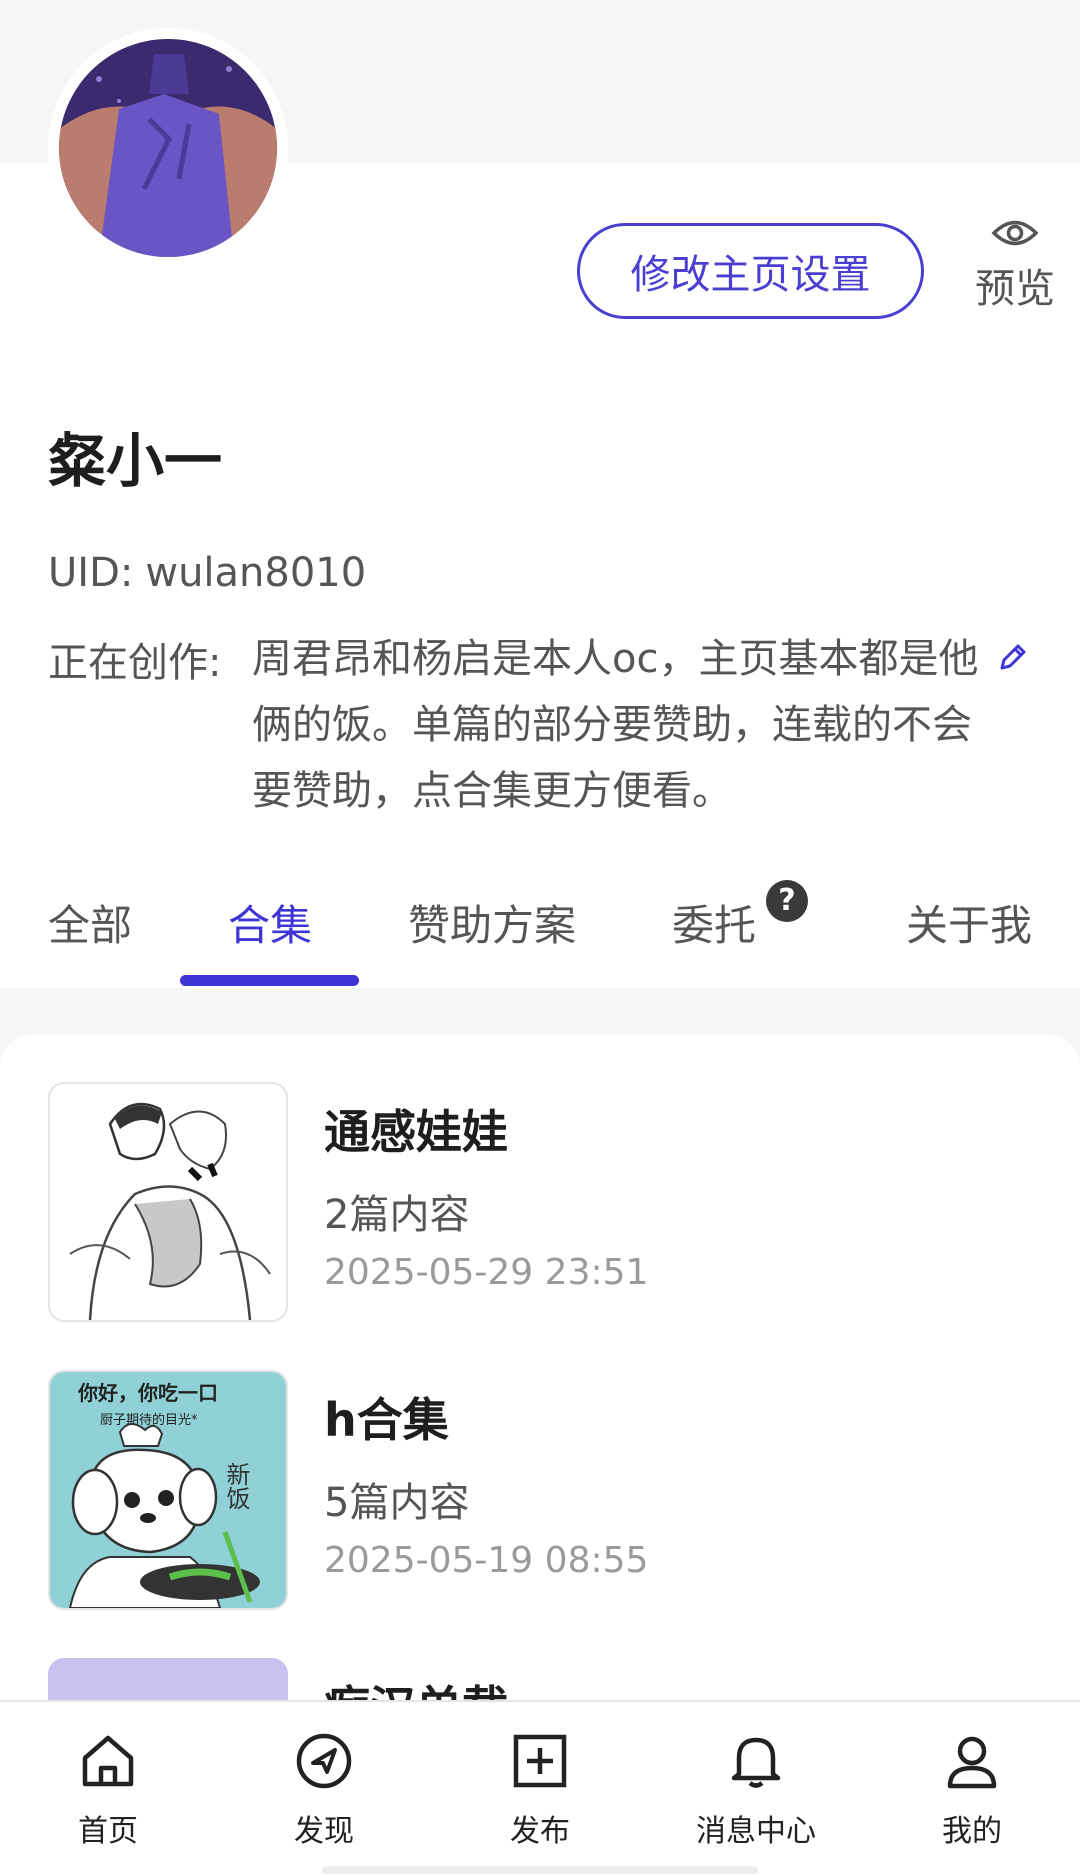 The image size is (1080, 1876). What do you see at coordinates (108, 1790) in the screenshot?
I see `nav-home: 首页` at bounding box center [108, 1790].